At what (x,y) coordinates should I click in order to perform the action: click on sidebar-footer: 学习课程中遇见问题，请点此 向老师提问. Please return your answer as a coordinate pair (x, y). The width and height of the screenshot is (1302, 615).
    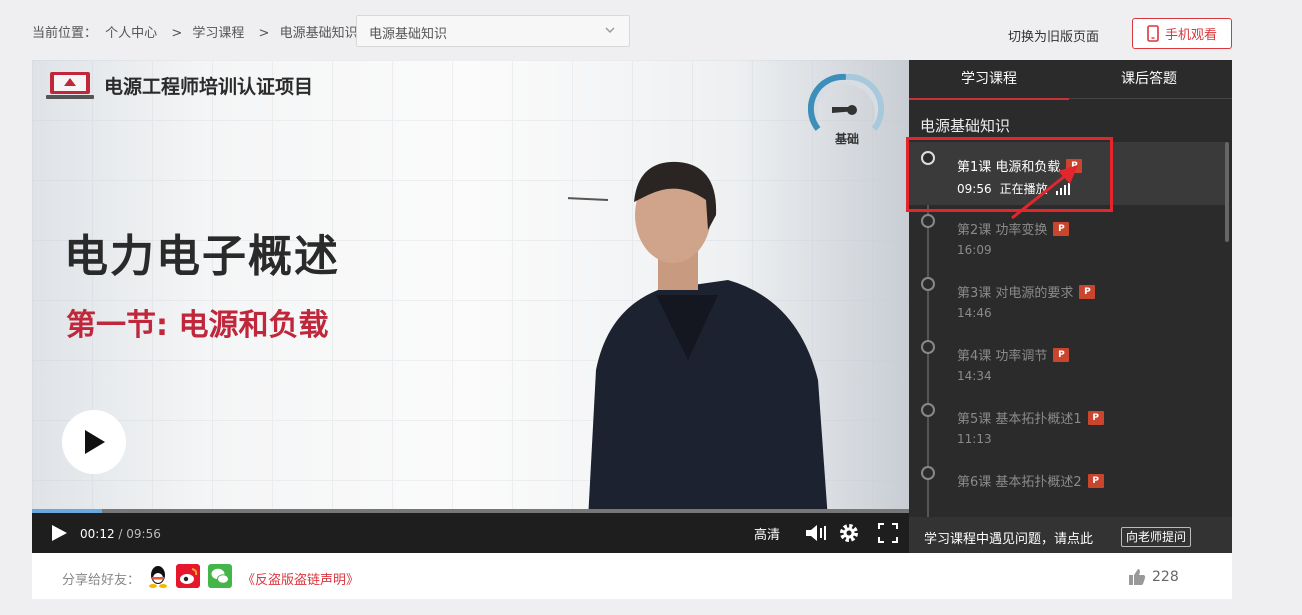
    Looking at the image, I should click on (1070, 535).